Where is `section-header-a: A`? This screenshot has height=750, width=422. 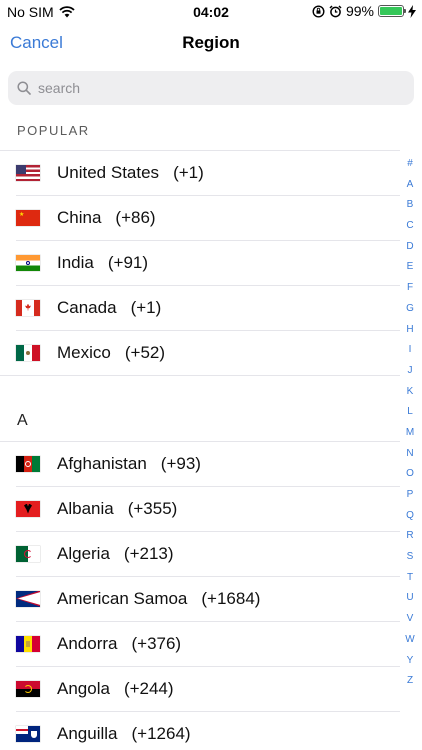 section-header-a: A is located at coordinates (200, 408).